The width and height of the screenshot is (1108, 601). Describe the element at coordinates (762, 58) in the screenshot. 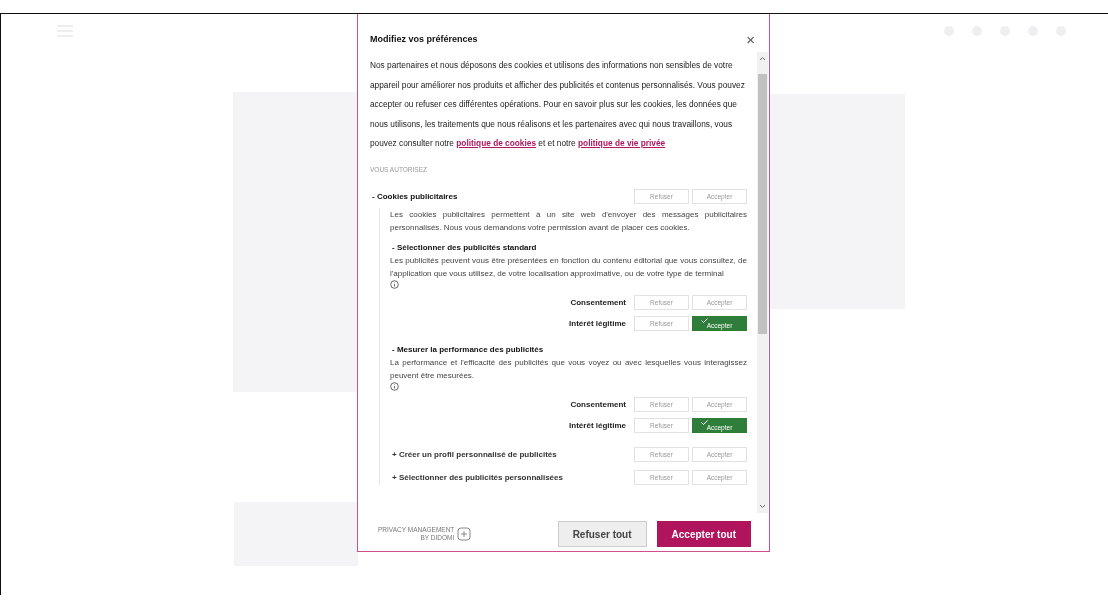

I see `scroll-up-icon` at that location.